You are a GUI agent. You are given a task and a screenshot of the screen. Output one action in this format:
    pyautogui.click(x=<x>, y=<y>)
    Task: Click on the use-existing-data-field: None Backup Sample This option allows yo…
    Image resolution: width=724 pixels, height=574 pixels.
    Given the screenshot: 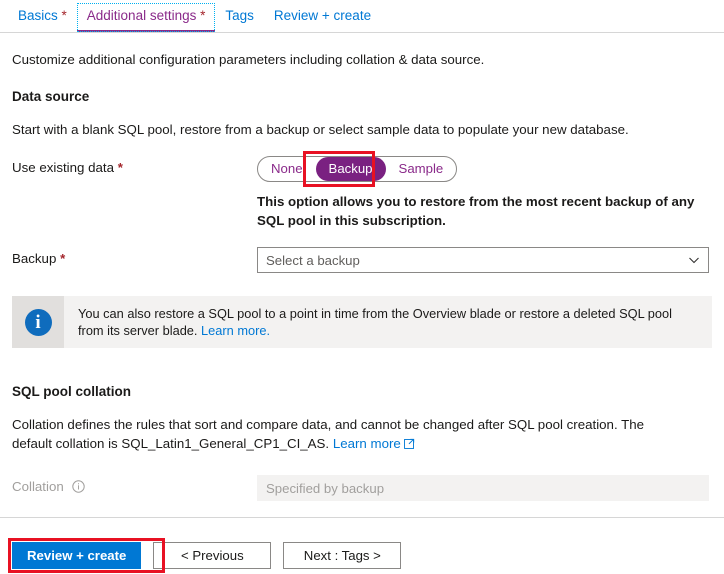 What is the action you would take?
    pyautogui.click(x=484, y=190)
    